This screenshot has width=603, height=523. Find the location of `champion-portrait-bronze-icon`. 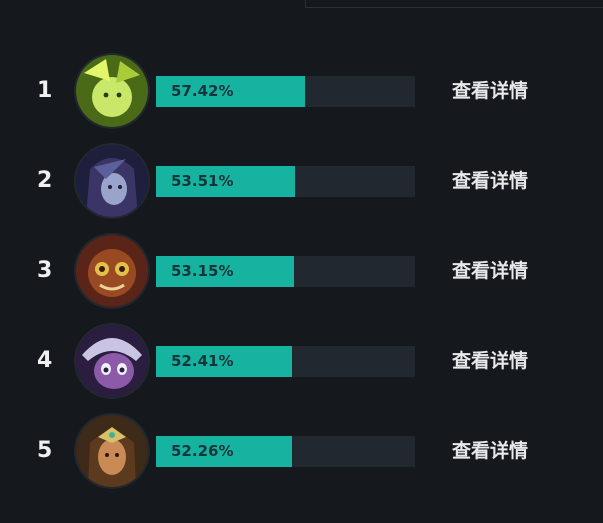

champion-portrait-bronze-icon is located at coordinates (112, 271).